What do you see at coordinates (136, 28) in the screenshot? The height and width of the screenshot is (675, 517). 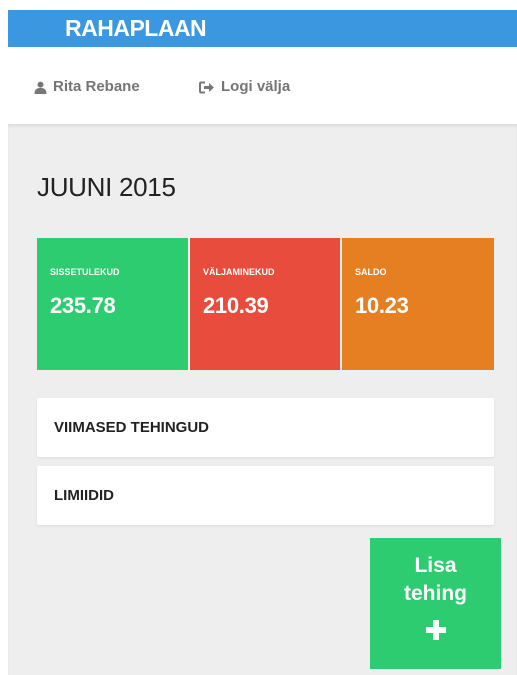 I see `brand-title: RAHAPLAAN` at bounding box center [136, 28].